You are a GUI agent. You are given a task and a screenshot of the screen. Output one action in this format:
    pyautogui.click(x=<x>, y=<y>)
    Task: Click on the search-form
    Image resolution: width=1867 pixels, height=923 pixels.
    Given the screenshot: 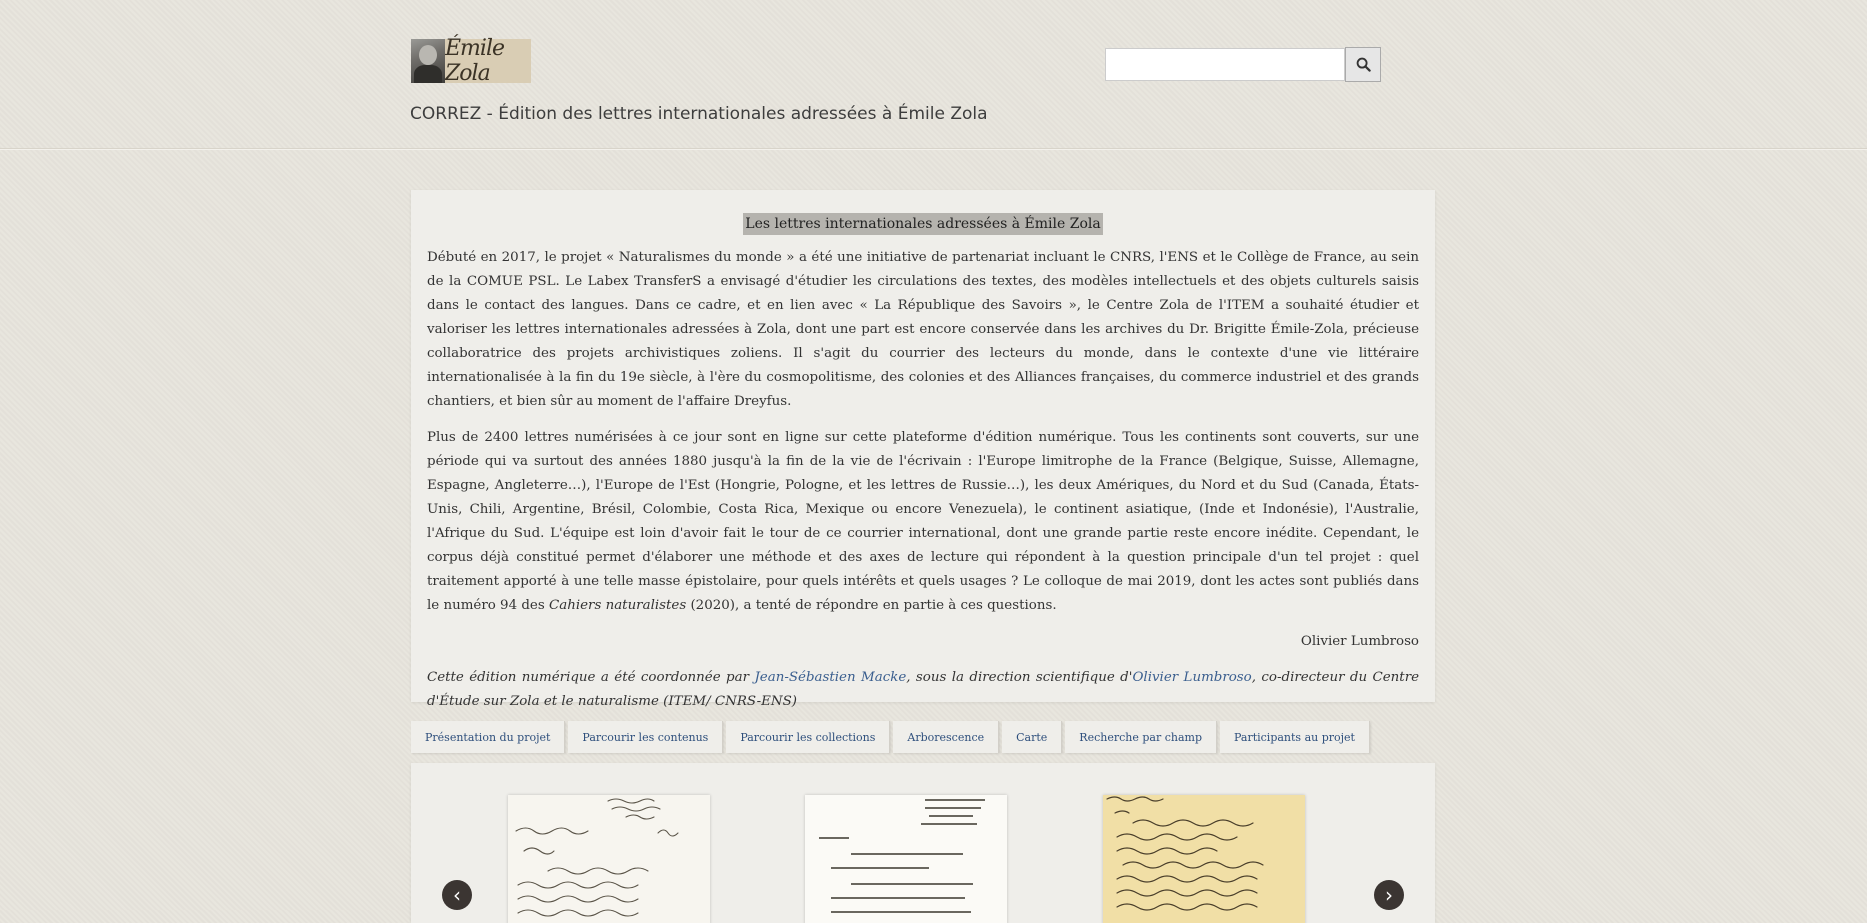 What is the action you would take?
    pyautogui.click(x=1243, y=64)
    